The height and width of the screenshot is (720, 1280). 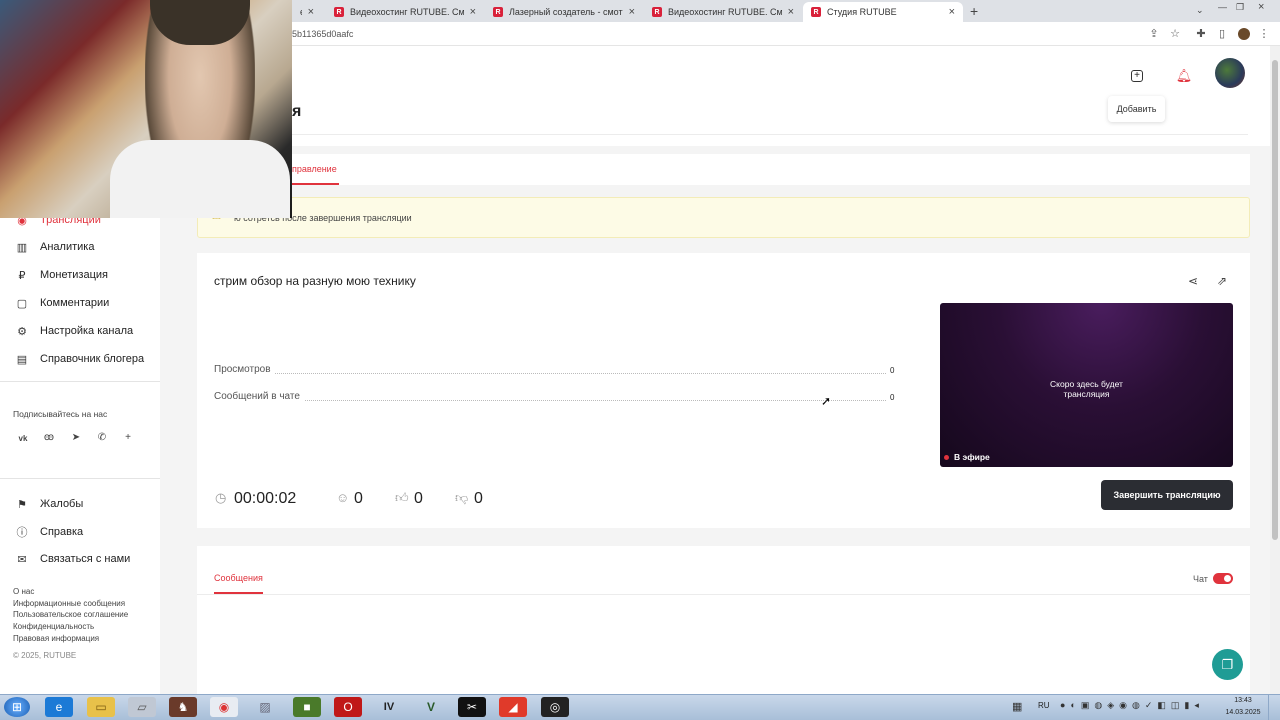 What do you see at coordinates (967, 457) in the screenshot?
I see `live-badge: В эфире` at bounding box center [967, 457].